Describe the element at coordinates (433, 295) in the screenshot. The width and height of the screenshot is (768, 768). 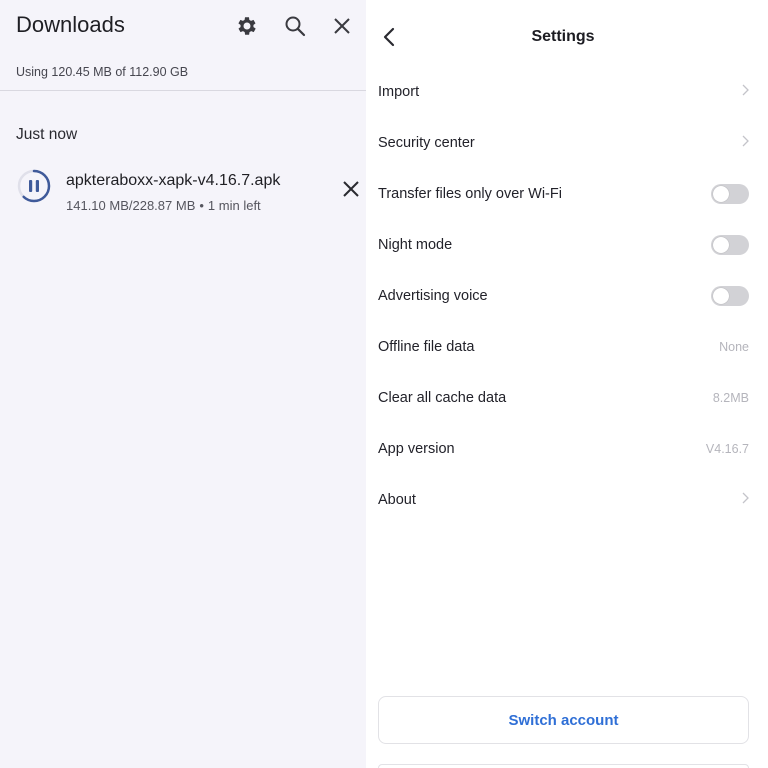
I see `settings-row-label: Advertising voice` at that location.